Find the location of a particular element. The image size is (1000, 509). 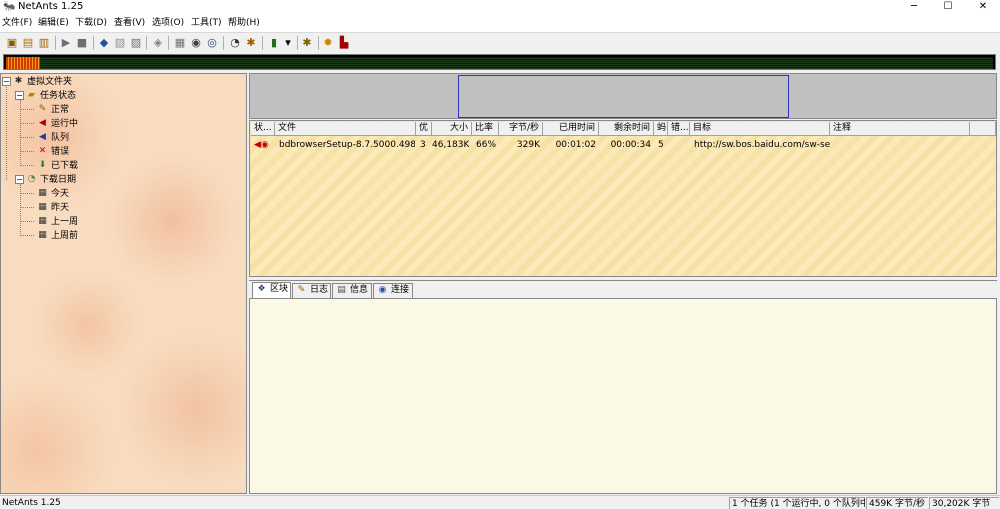

column-header-elapsed: 已用时间 is located at coordinates (571, 129).